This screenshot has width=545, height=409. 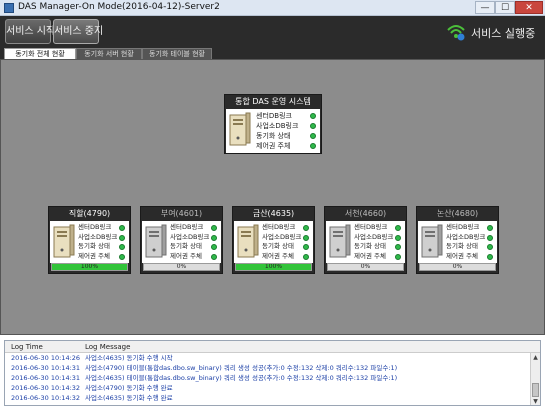 What do you see at coordinates (107, 347) in the screenshot?
I see `log-message-column-header: Log Message` at bounding box center [107, 347].